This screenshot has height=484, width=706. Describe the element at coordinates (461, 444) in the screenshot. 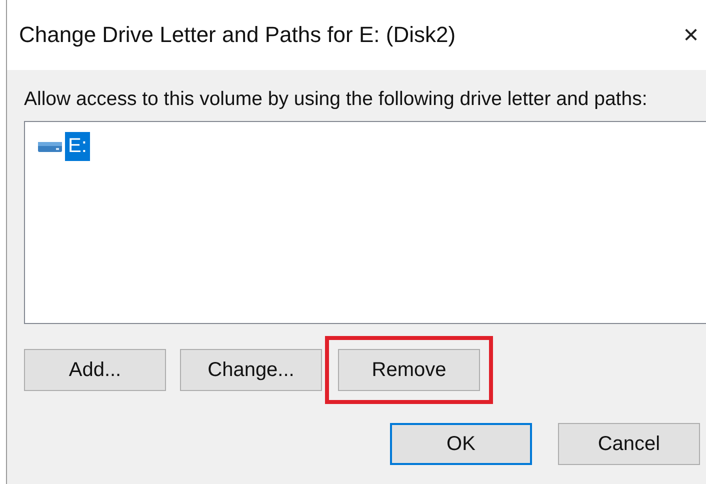

I see `dialog-button: OK` at that location.